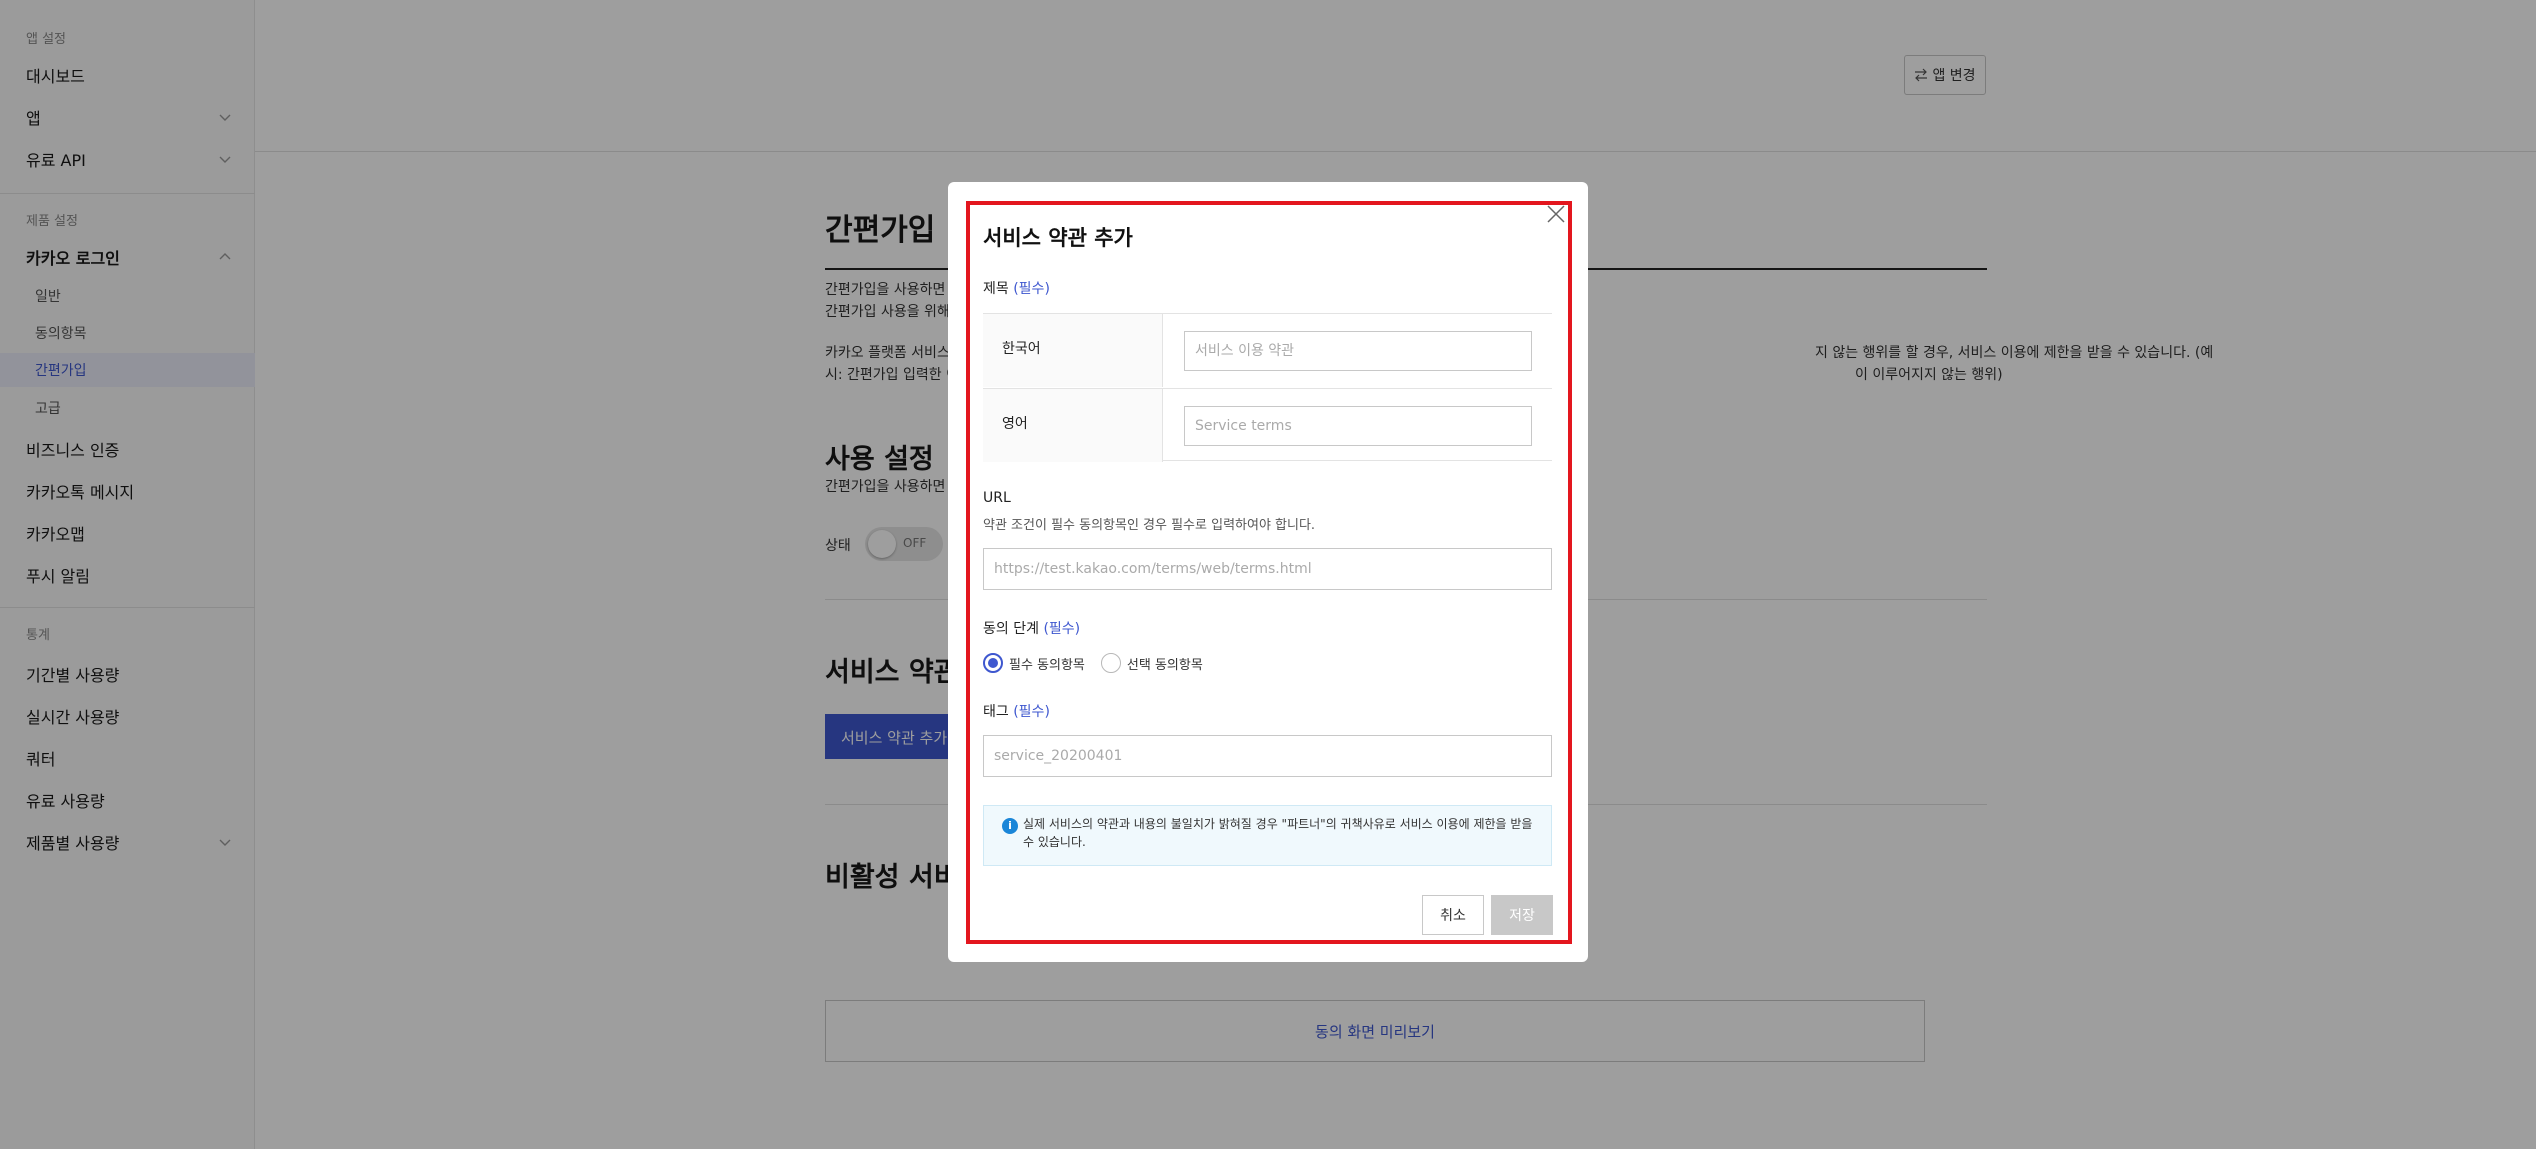 The image size is (2536, 1149). Describe the element at coordinates (1054, 842) in the screenshot. I see `notice-text-line-2: 수 있습니다.` at that location.